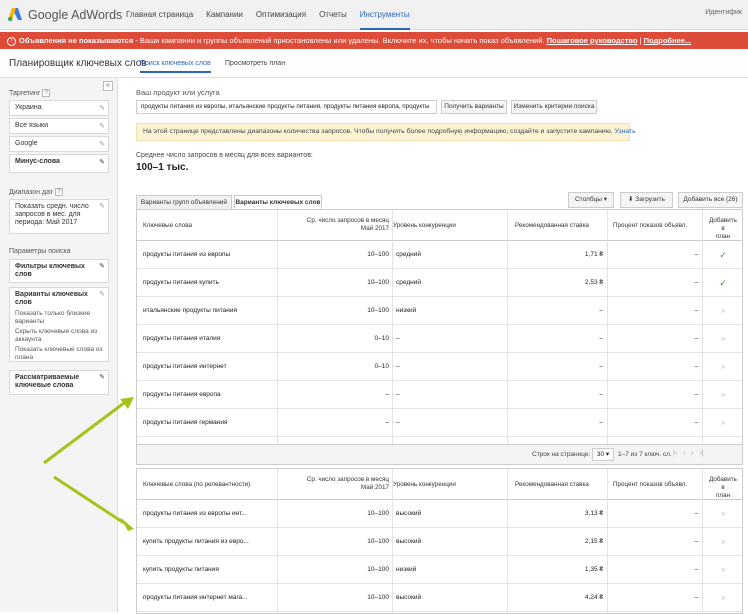 The image size is (748, 614). What do you see at coordinates (196, 485) in the screenshot?
I see `col-keyword-relevance: Ключевые слова (по релевантности)` at bounding box center [196, 485].